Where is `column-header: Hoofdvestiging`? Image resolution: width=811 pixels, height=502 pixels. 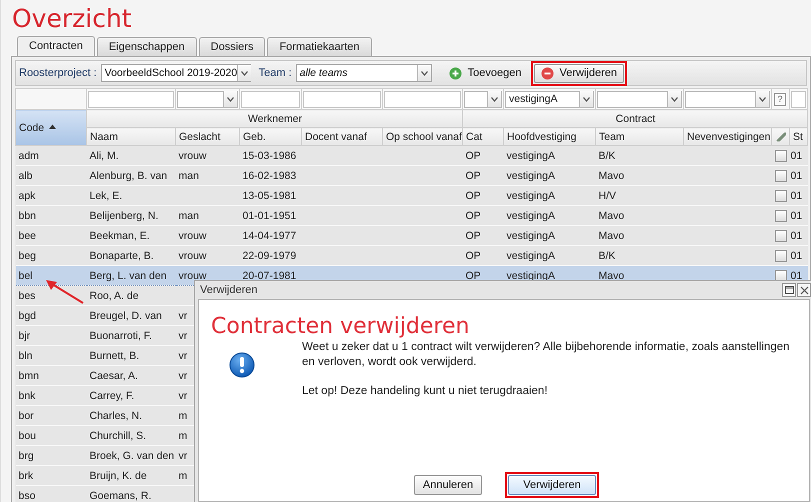
column-header: Hoofdvestiging is located at coordinates (550, 137).